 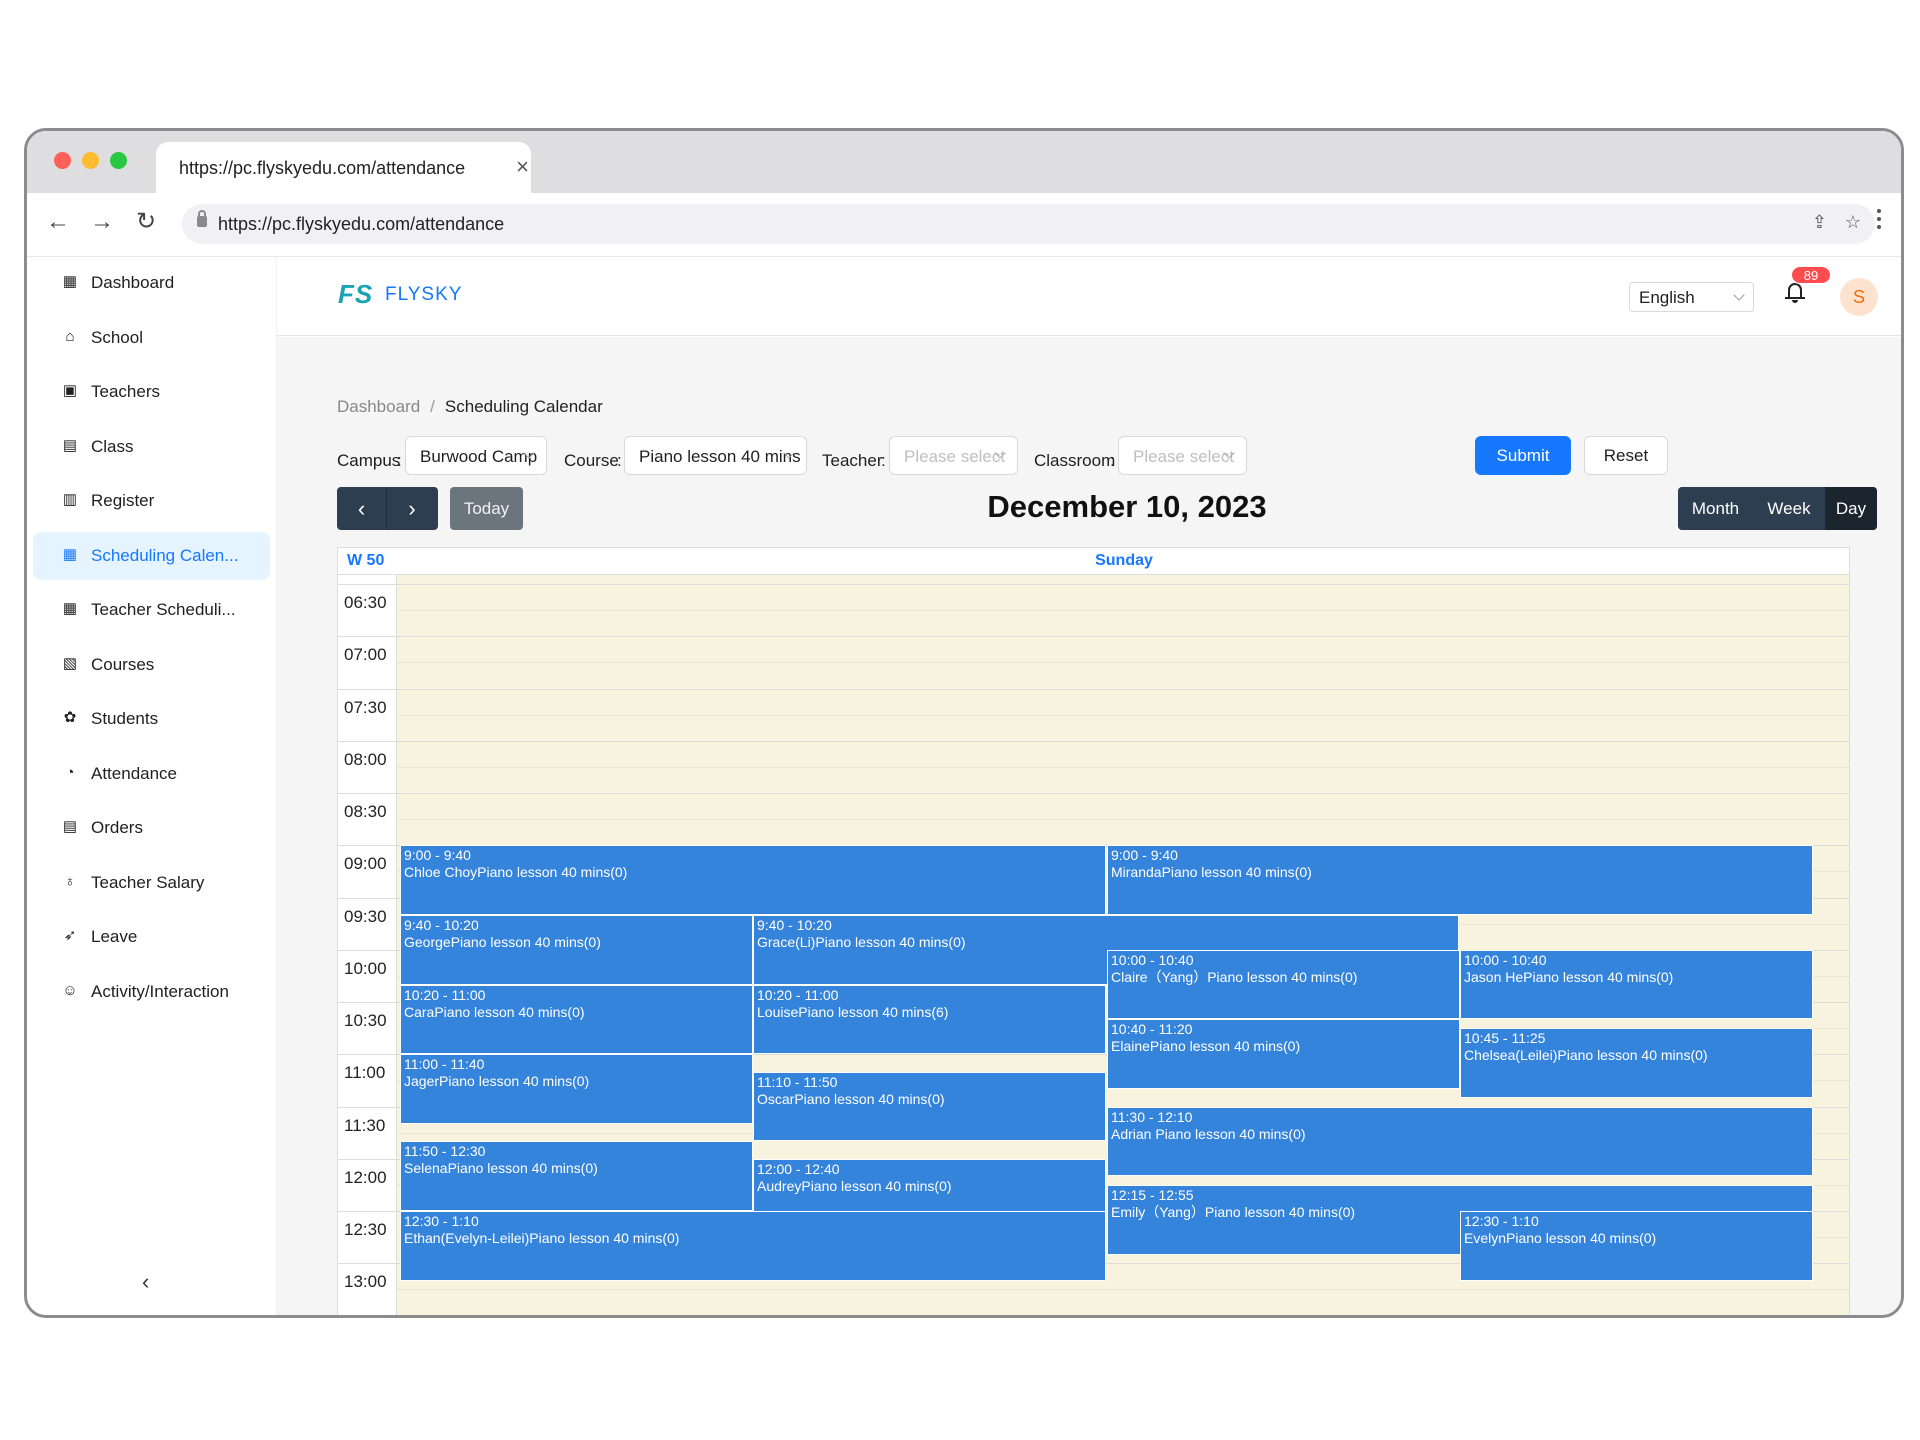 I want to click on event-time: 11:30 - 12:10, so click(x=1152, y=1116).